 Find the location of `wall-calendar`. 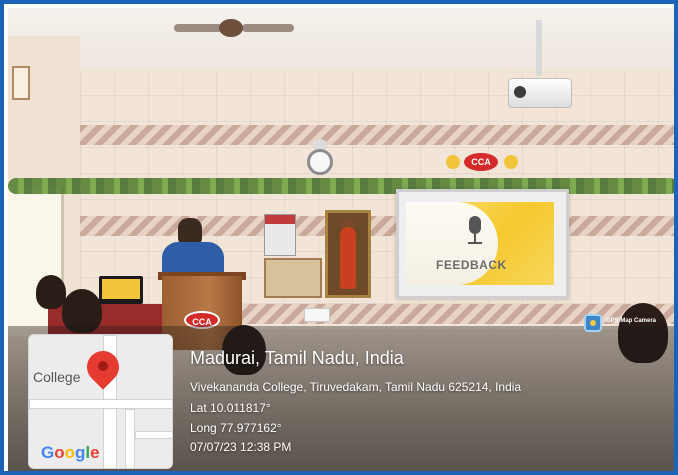

wall-calendar is located at coordinates (280, 235).